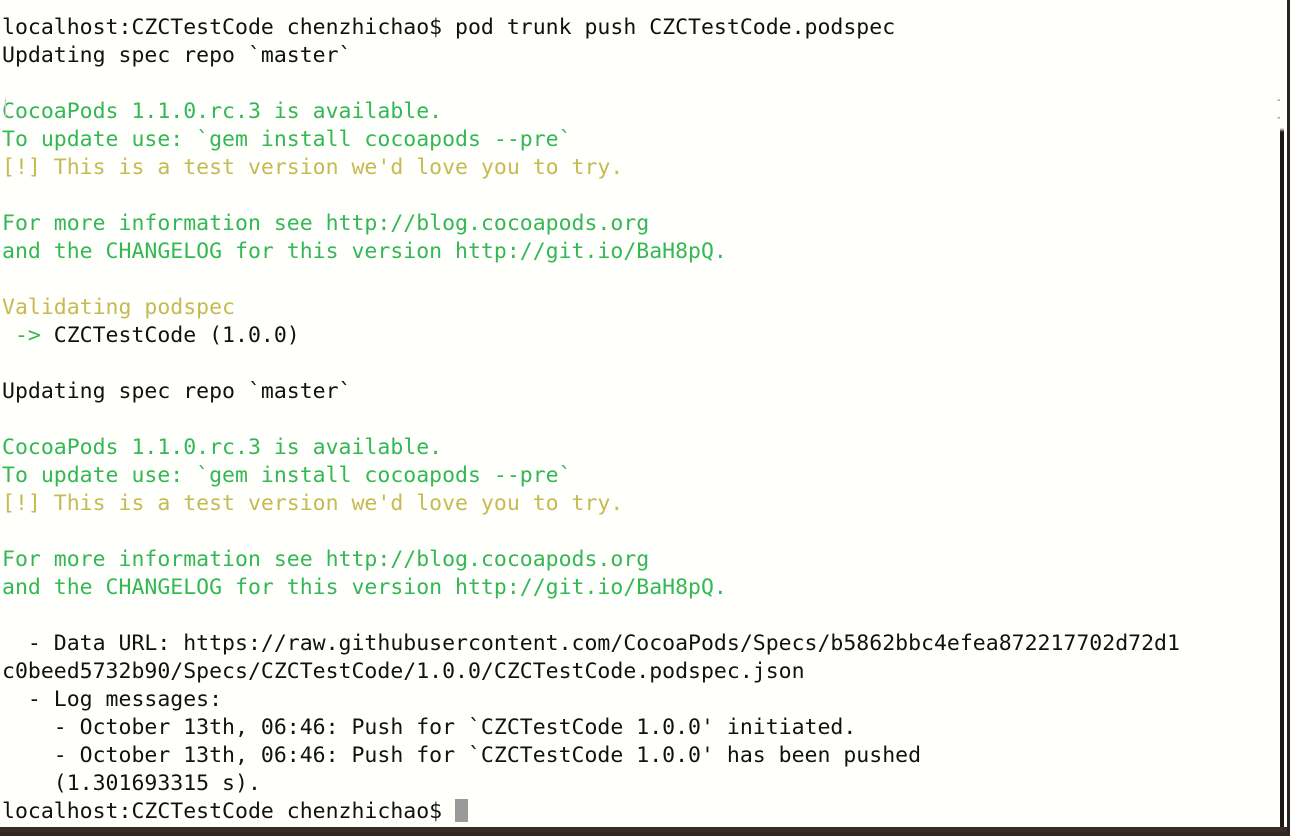 This screenshot has width=1290, height=836. I want to click on window-right-border, so click(1282, 416).